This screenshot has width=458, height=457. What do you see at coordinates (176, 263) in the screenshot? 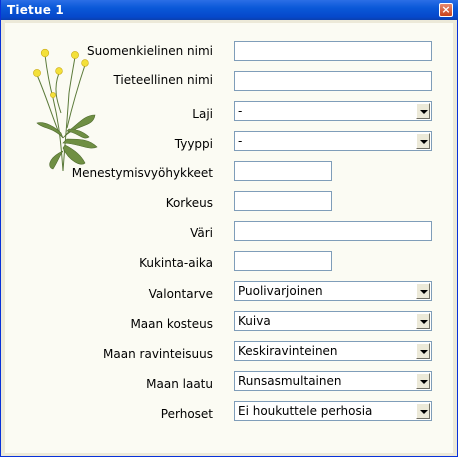
I see `kukinta-aika-label: Kukinta-aika` at bounding box center [176, 263].